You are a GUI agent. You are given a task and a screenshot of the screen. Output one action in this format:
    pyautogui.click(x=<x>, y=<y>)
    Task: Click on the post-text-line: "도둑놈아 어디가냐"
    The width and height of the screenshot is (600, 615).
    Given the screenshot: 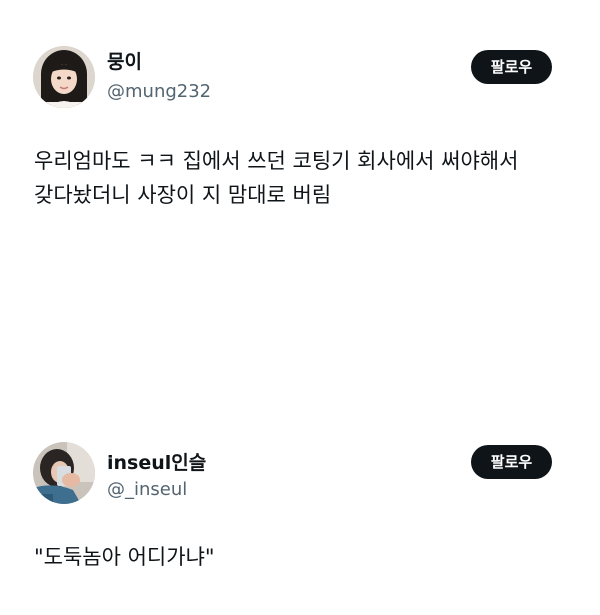 What is the action you would take?
    pyautogui.click(x=124, y=557)
    